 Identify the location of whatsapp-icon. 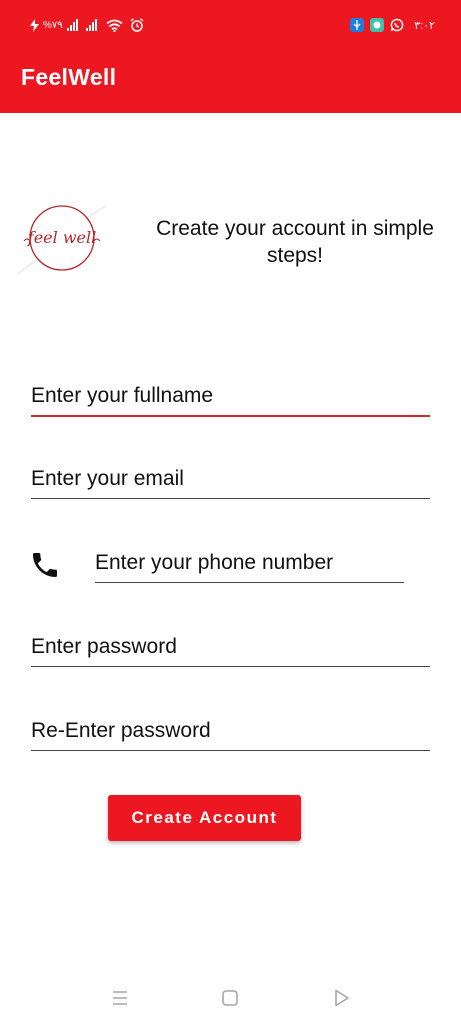
(397, 25).